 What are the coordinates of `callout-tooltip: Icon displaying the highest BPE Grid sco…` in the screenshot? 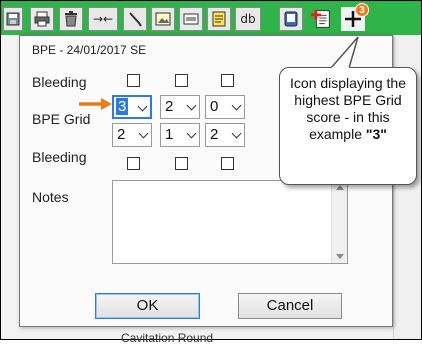 It's located at (348, 126).